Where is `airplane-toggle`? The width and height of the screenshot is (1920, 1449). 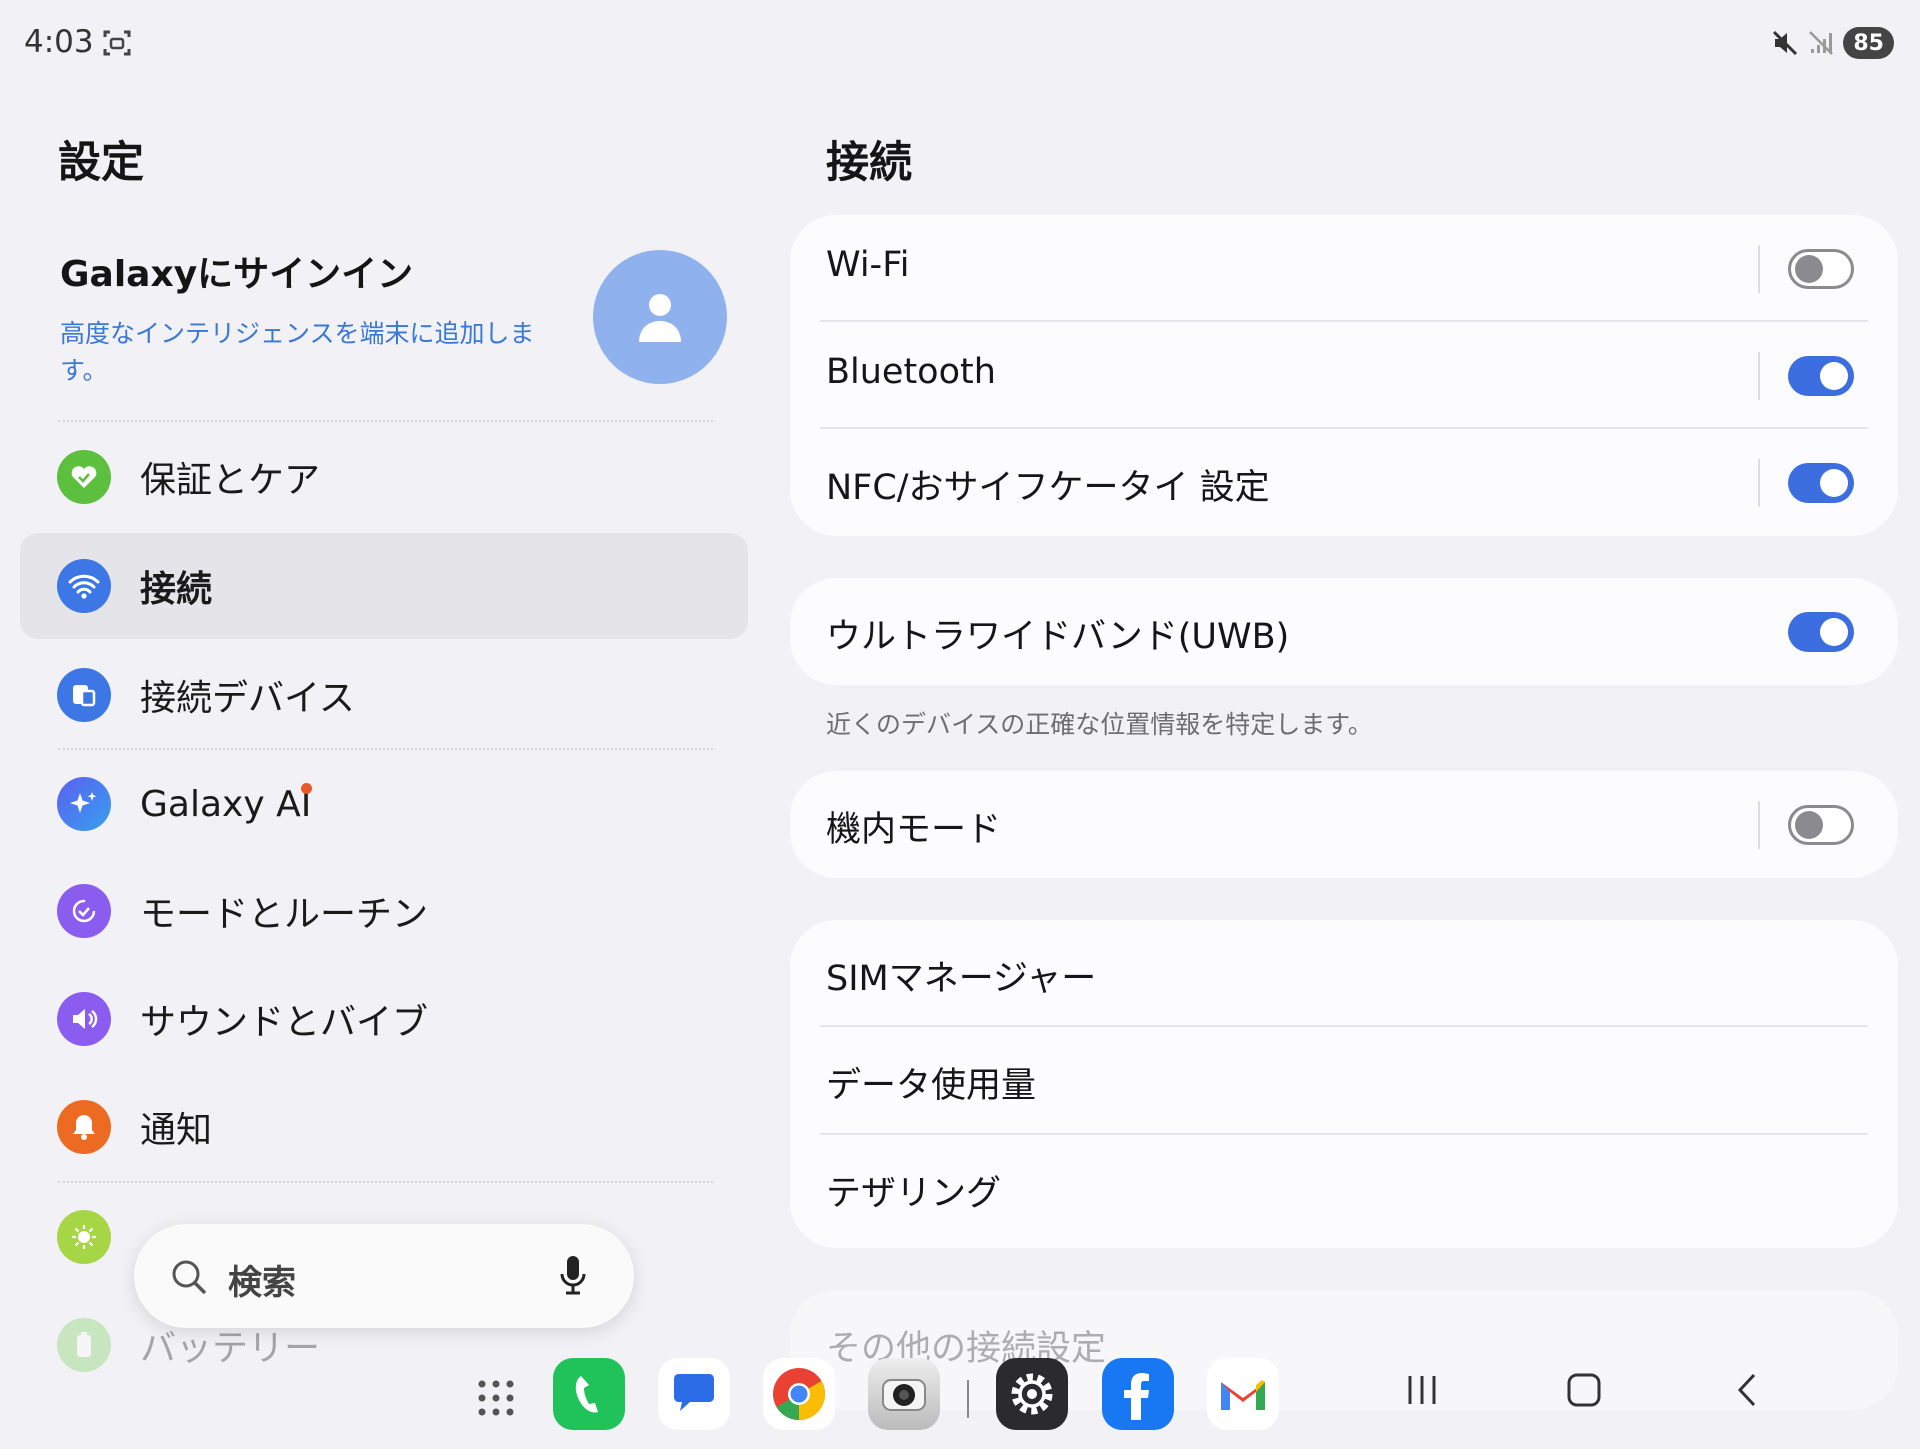
airplane-toggle is located at coordinates (1821, 825).